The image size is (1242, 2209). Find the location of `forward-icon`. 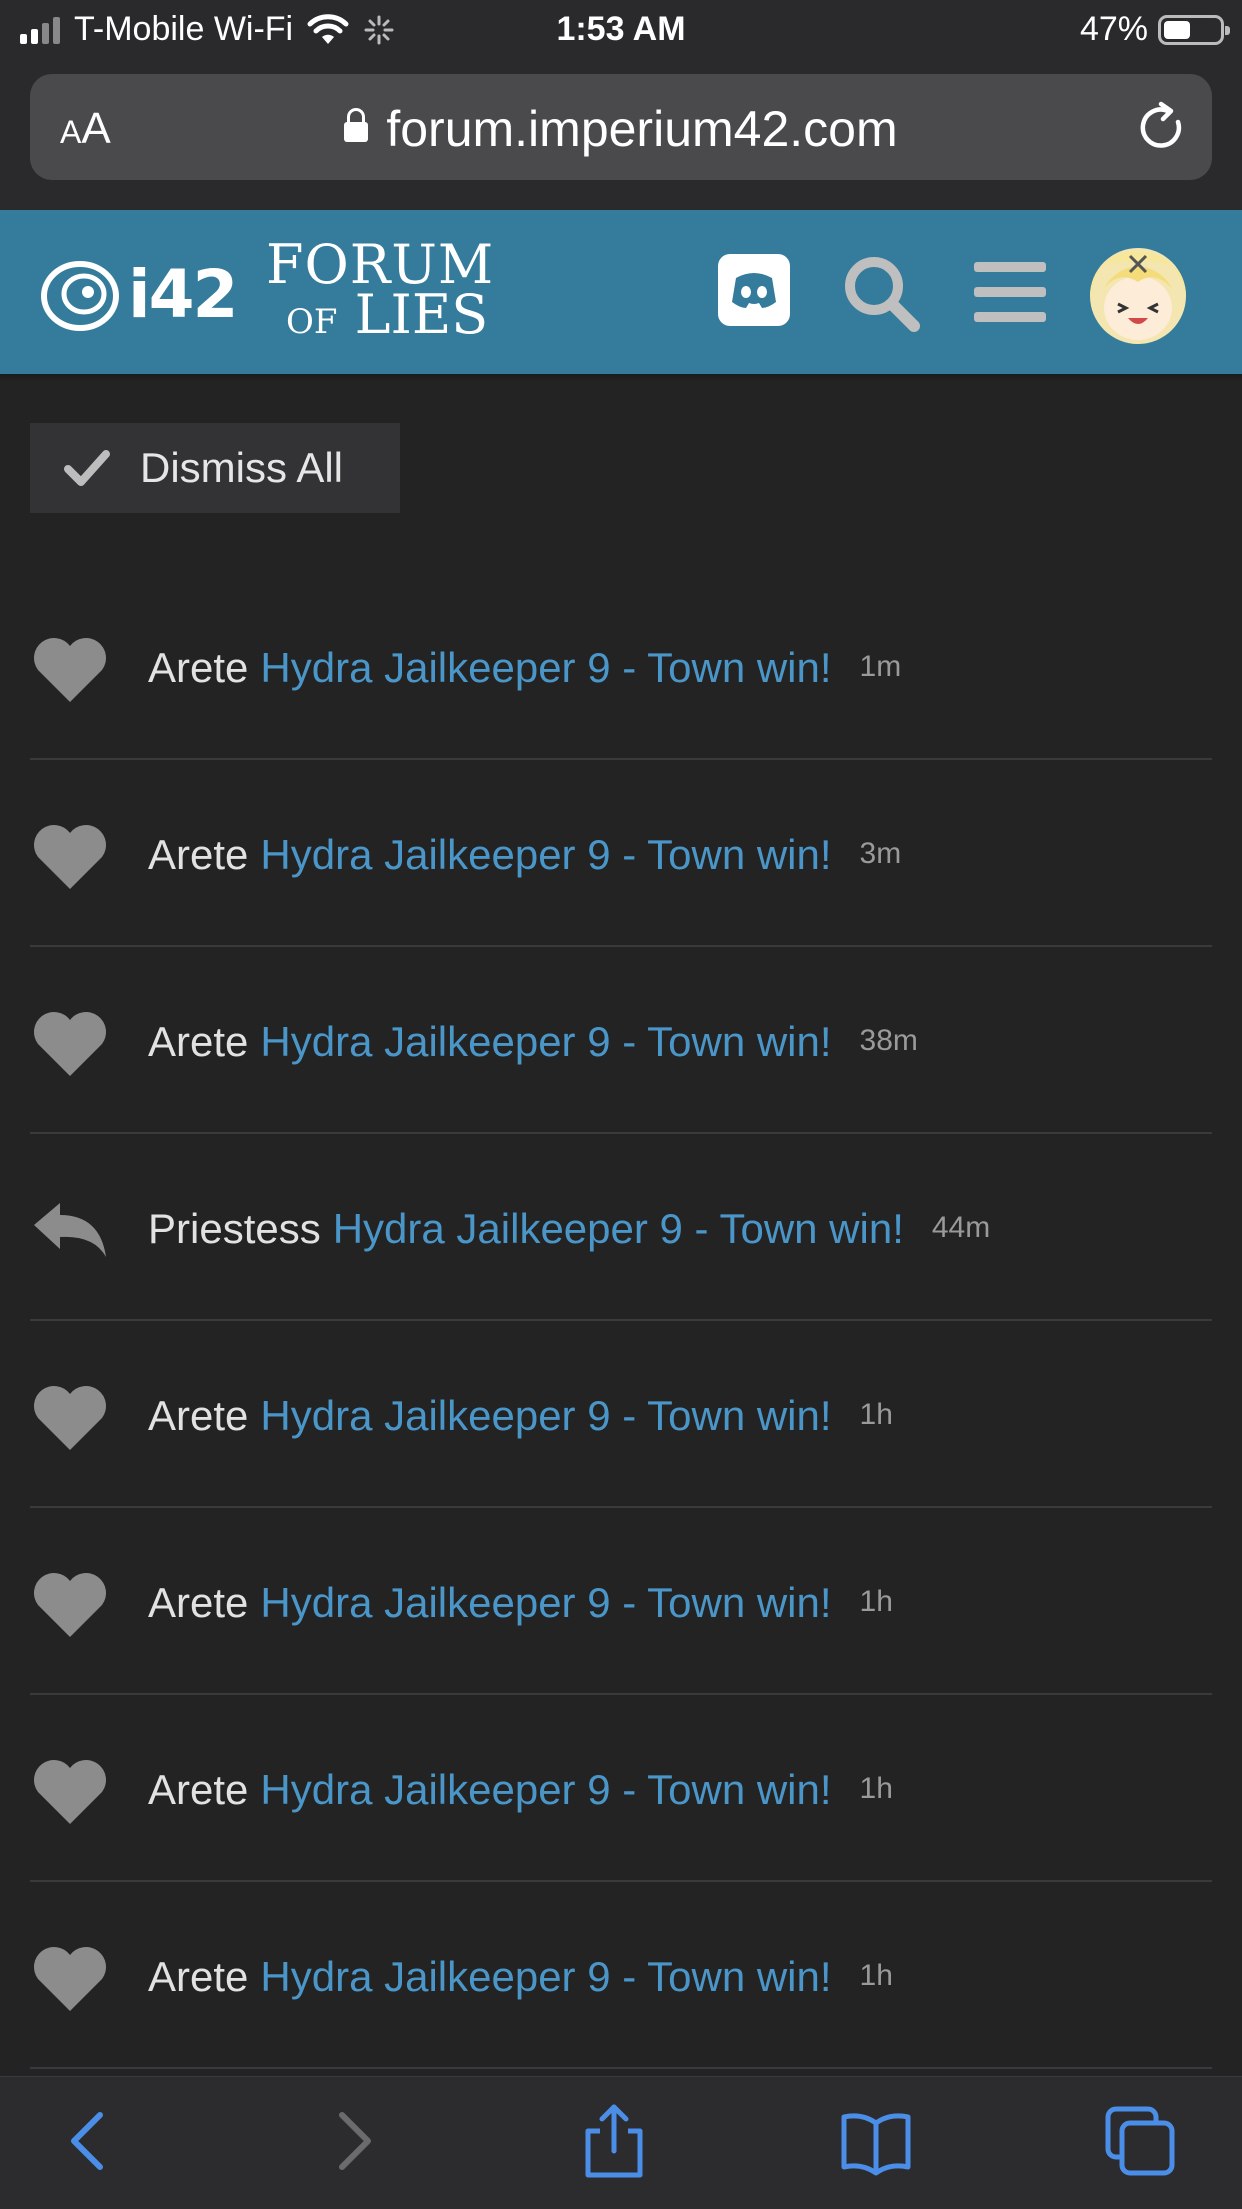

forward-icon is located at coordinates (352, 2141).